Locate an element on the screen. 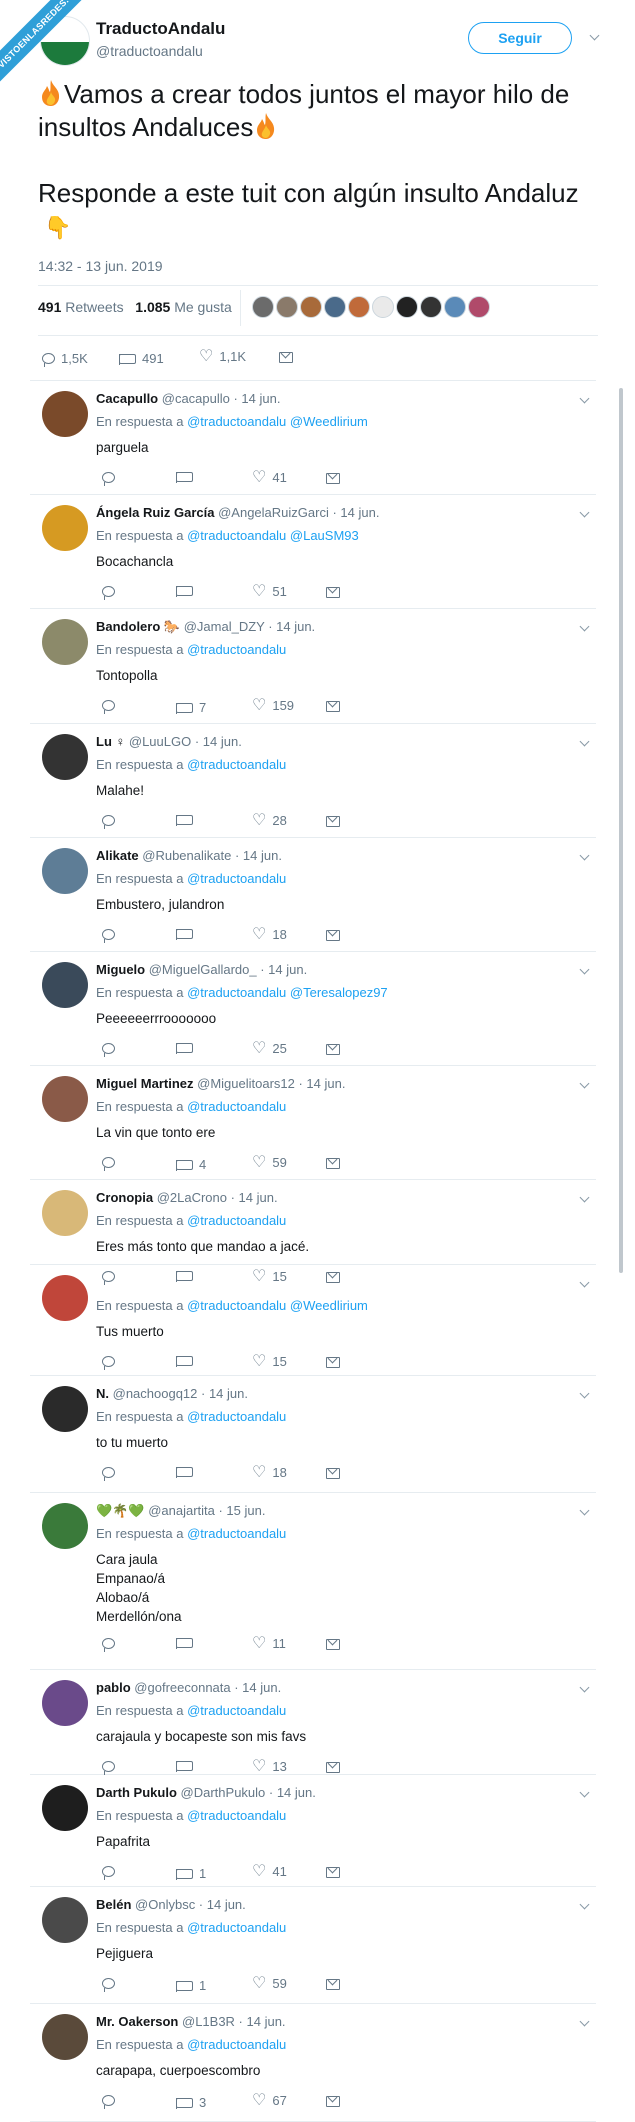  reply-action: 1,5K is located at coordinates (65, 359).